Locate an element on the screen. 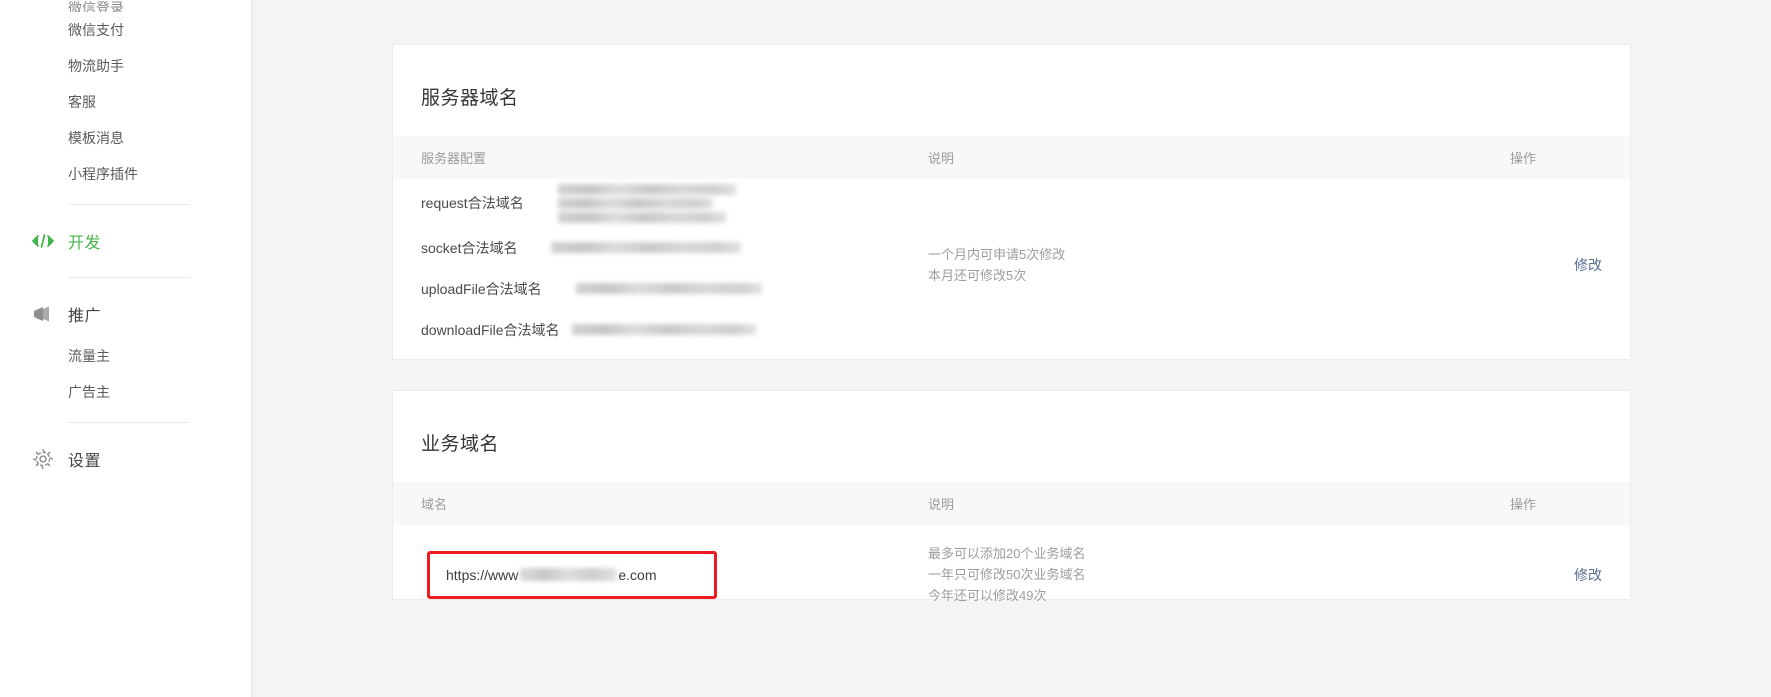  sidebar-item-label: 模板消息 is located at coordinates (96, 138).